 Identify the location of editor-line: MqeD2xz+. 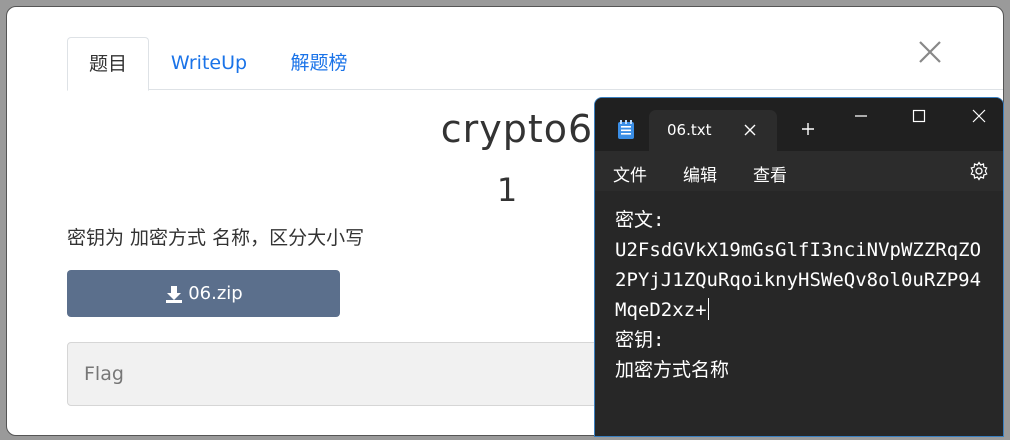
(661, 310).